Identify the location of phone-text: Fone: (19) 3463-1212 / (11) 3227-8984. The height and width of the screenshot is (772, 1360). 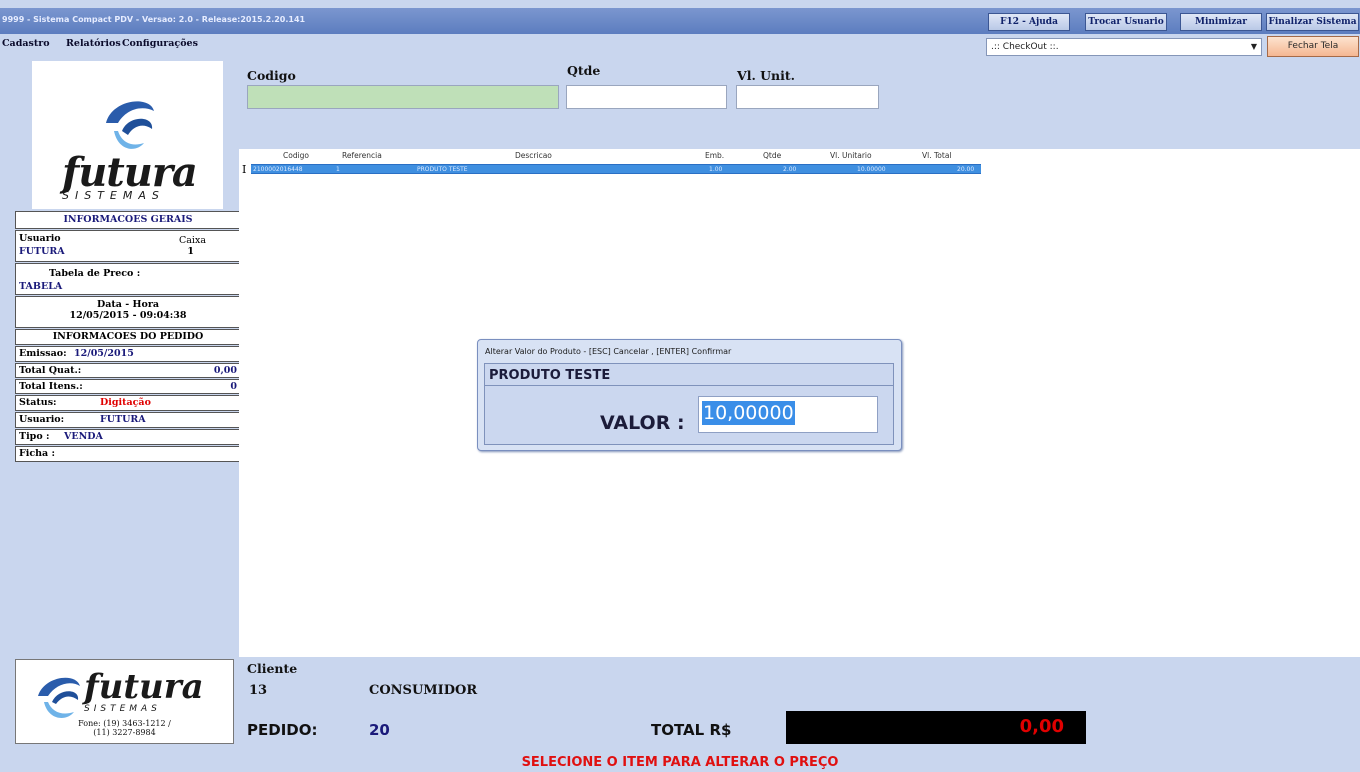
(124, 728).